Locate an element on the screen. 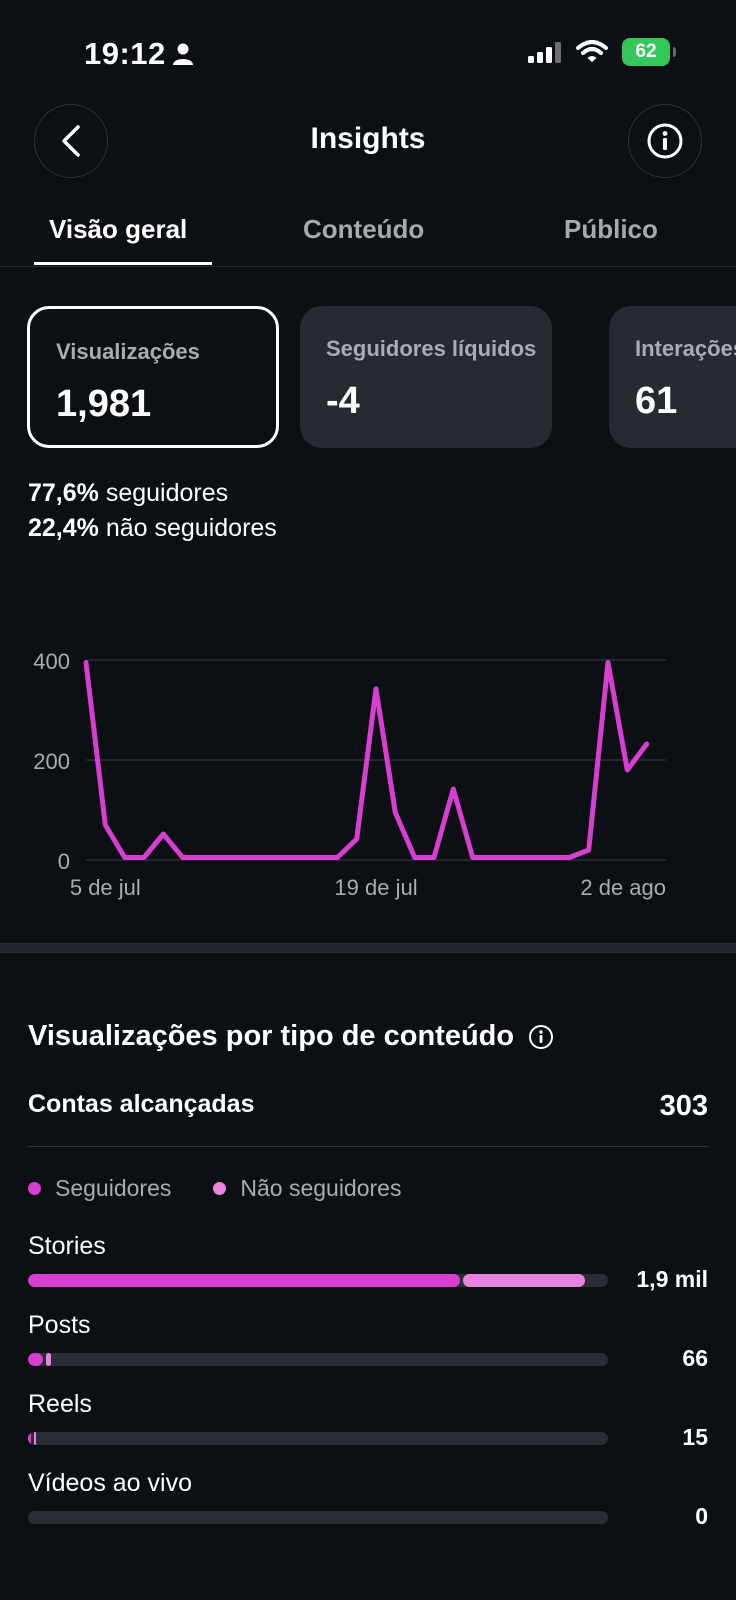 This screenshot has height=1600, width=736. battery-level: 62 is located at coordinates (646, 51).